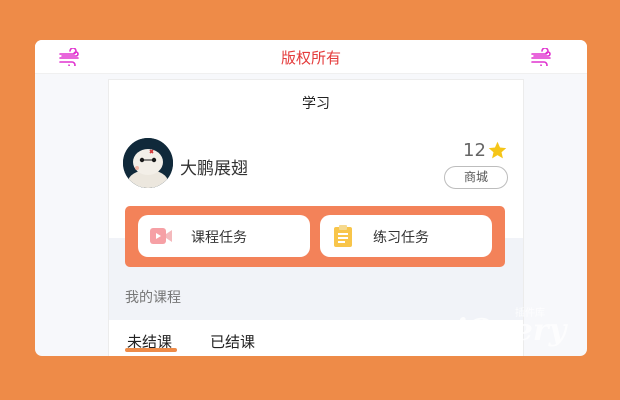  What do you see at coordinates (214, 169) in the screenshot?
I see `username: 大鹏展翅` at bounding box center [214, 169].